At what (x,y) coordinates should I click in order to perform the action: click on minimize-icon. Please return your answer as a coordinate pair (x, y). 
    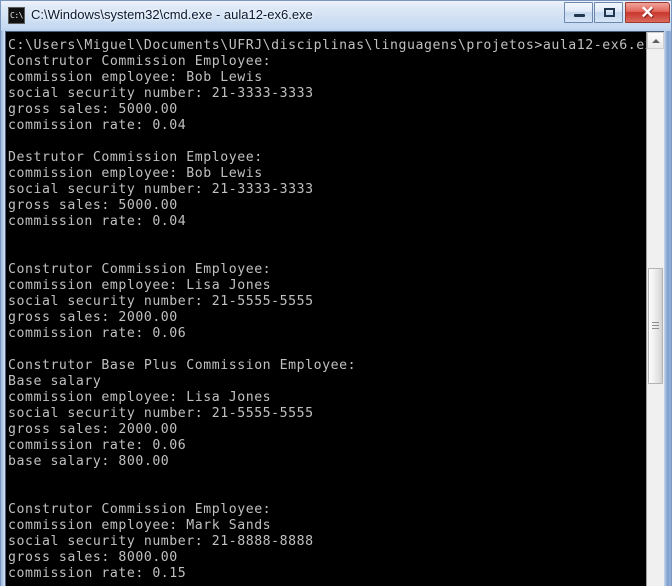
    Looking at the image, I should click on (579, 15).